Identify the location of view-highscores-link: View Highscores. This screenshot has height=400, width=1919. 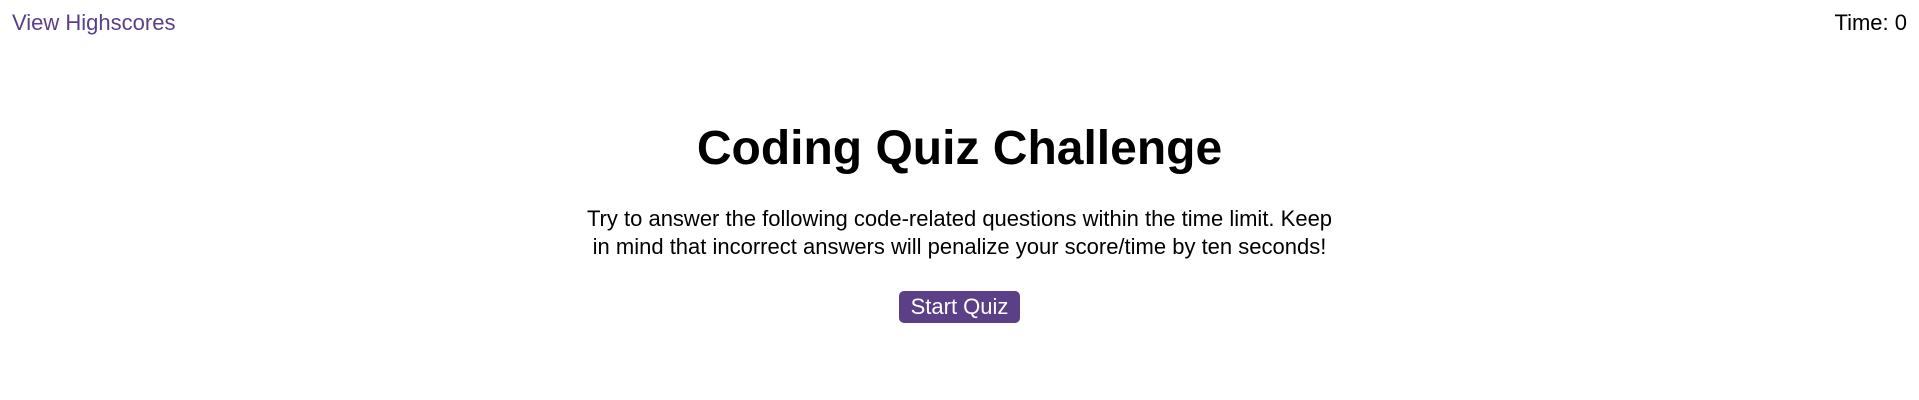
(93, 23).